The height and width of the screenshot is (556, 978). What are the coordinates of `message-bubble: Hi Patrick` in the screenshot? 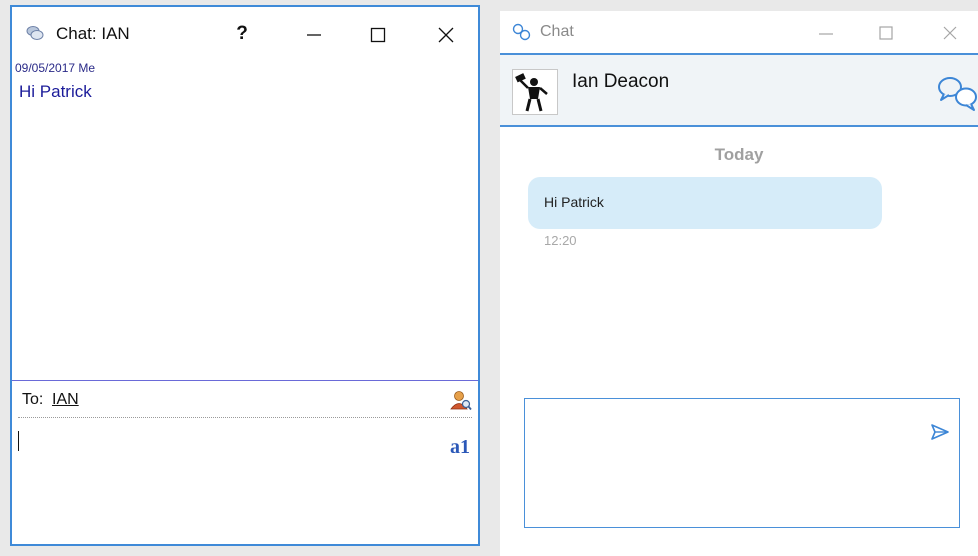 It's located at (705, 203).